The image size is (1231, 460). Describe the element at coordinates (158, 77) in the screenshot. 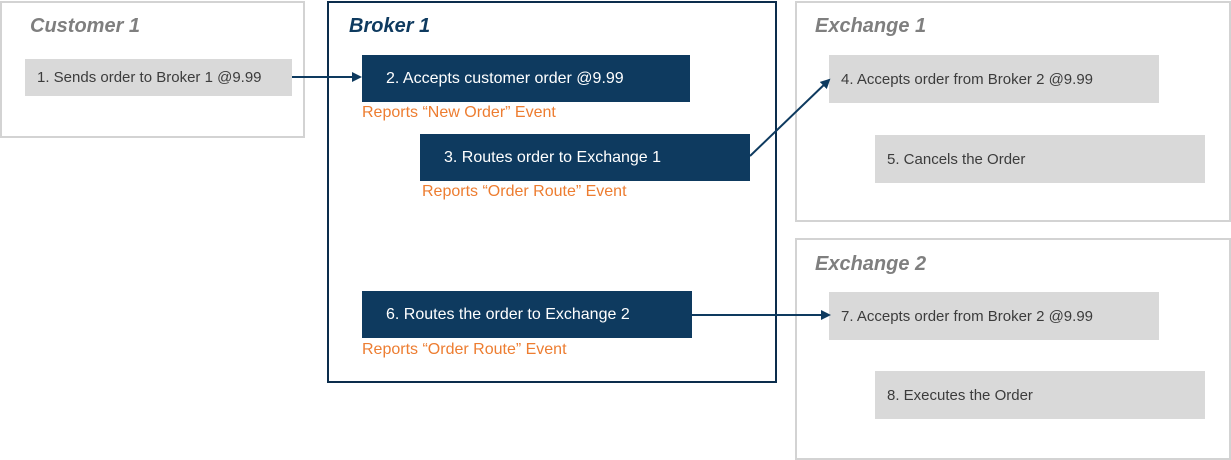

I see `step-1-box: 1. Sends order to Broker 1 @9.99` at that location.